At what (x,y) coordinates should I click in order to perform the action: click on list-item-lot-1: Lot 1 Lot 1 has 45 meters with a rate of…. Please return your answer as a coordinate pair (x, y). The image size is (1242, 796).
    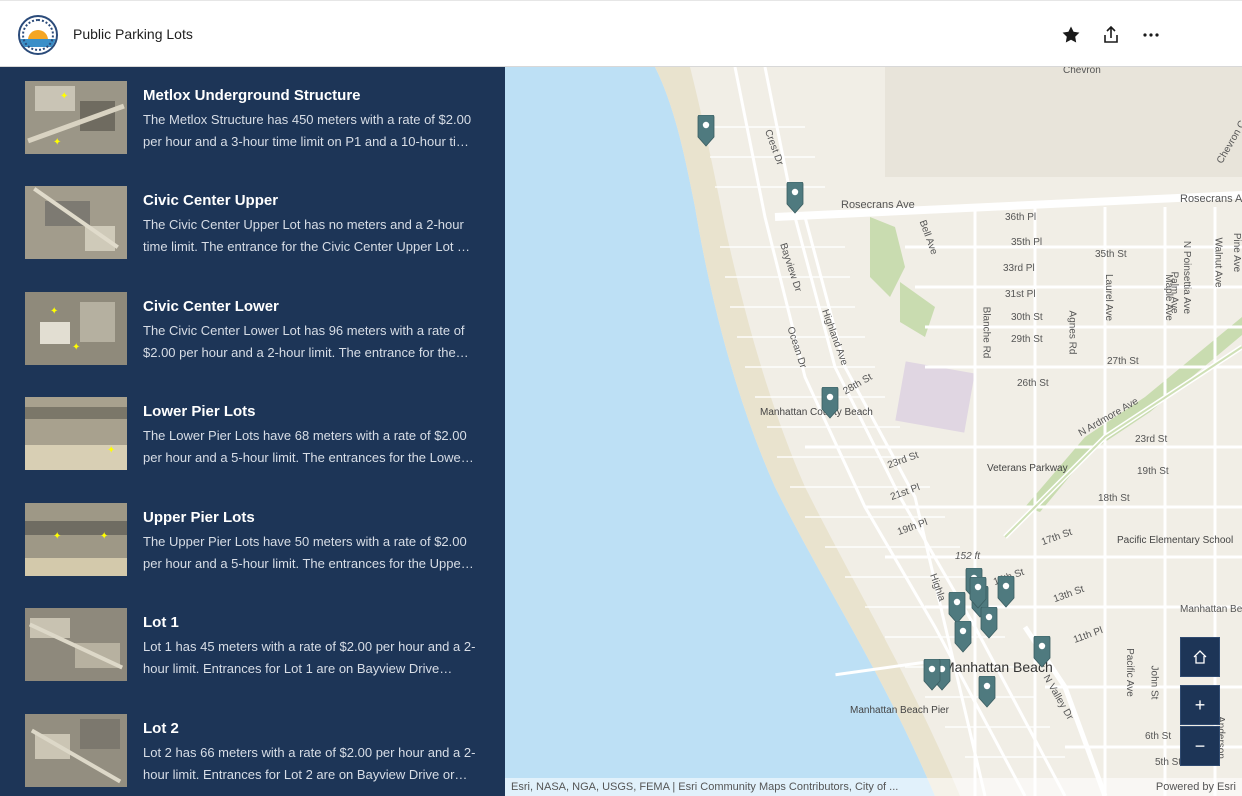
    Looking at the image, I should click on (252, 646).